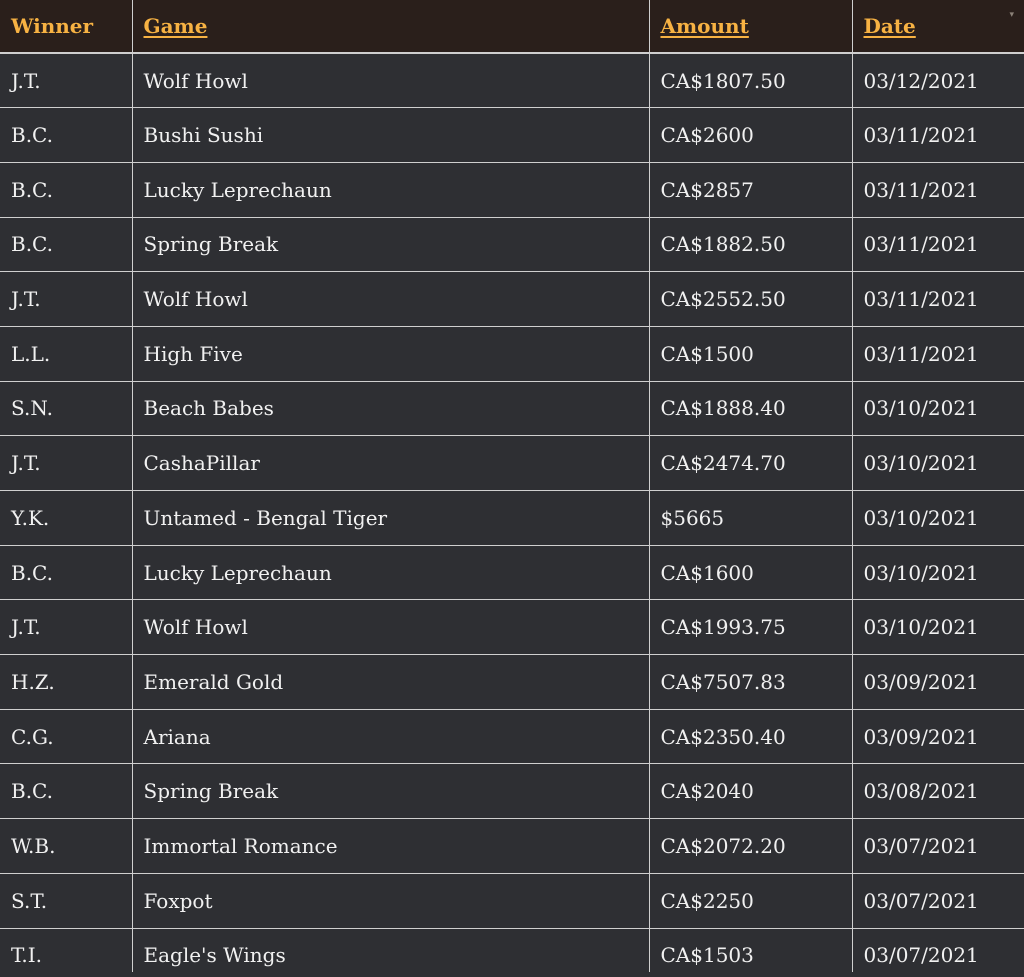  I want to click on sort-descending-icon: ▾, so click(1011, 15).